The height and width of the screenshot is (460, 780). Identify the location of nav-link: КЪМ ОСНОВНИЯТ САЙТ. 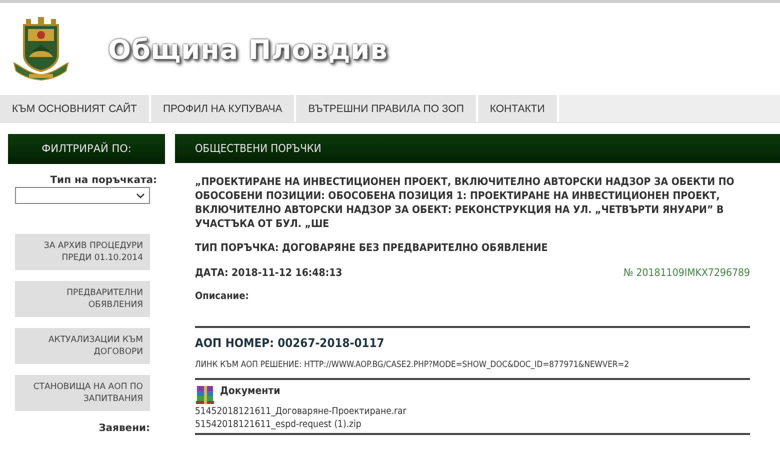
(75, 108).